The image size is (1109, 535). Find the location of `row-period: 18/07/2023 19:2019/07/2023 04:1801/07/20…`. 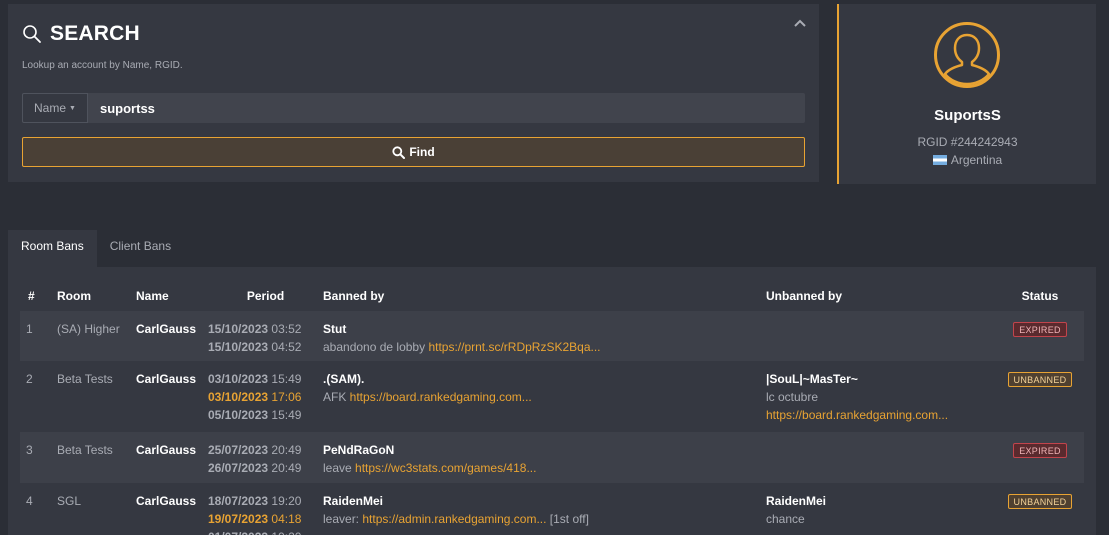

row-period: 18/07/2023 19:2019/07/2023 04:1801/07/20… is located at coordinates (265, 509).